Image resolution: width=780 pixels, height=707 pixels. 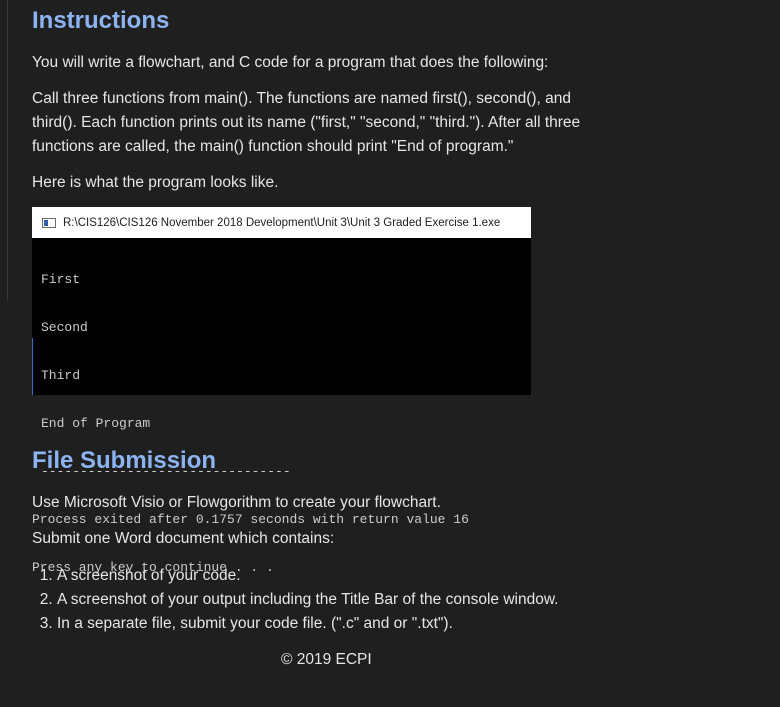 What do you see at coordinates (326, 659) in the screenshot?
I see `copyright-text: © 2019 ECPI` at bounding box center [326, 659].